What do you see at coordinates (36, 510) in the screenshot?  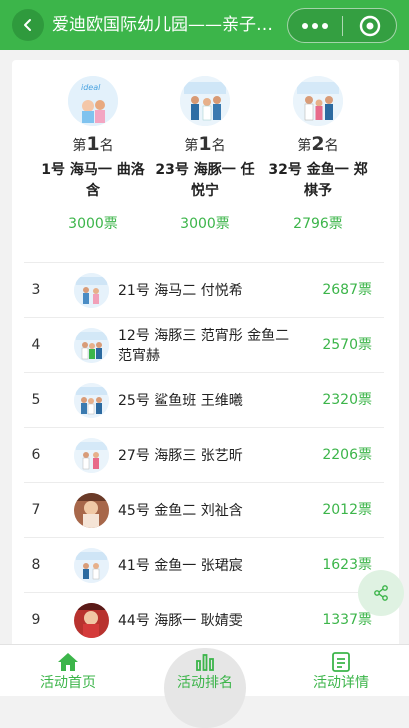 I see `rank-number: 7` at bounding box center [36, 510].